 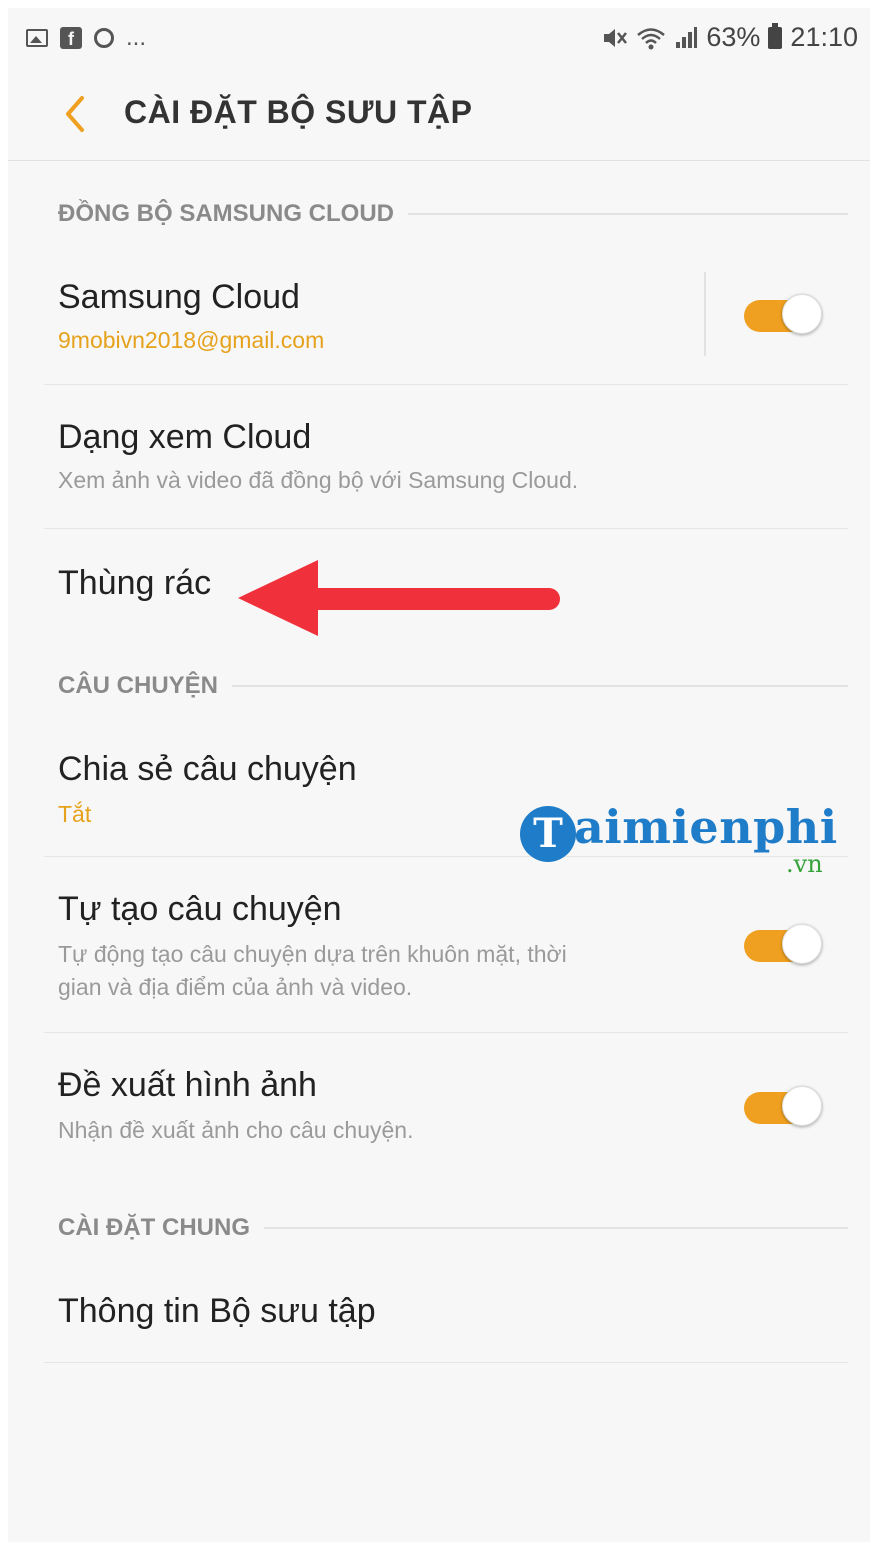 What do you see at coordinates (185, 437) in the screenshot?
I see `item-title: Dạng xem Cloud` at bounding box center [185, 437].